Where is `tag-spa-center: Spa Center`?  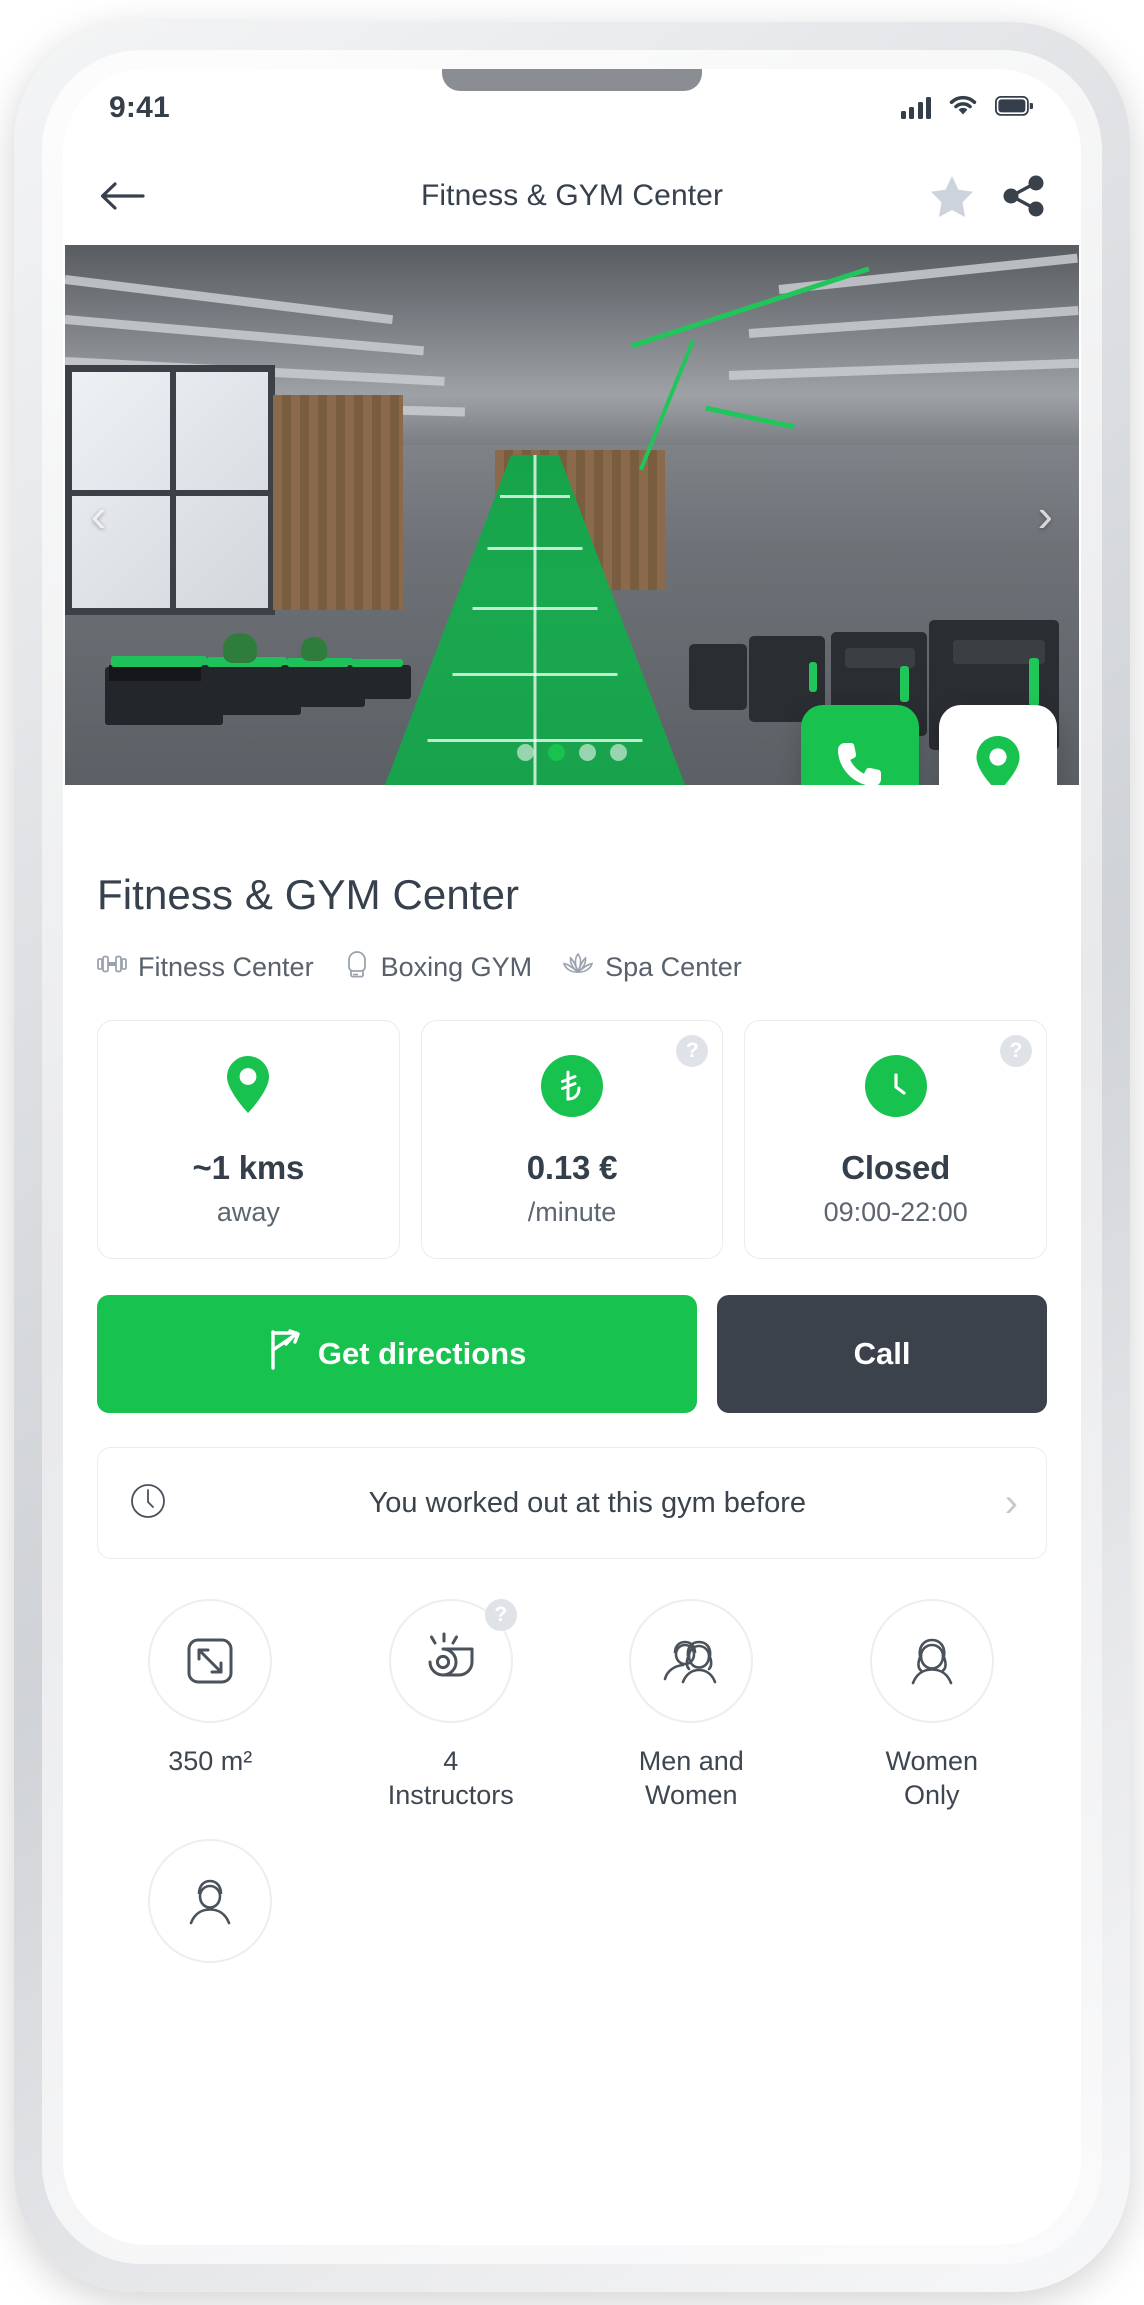 tag-spa-center: Spa Center is located at coordinates (652, 967).